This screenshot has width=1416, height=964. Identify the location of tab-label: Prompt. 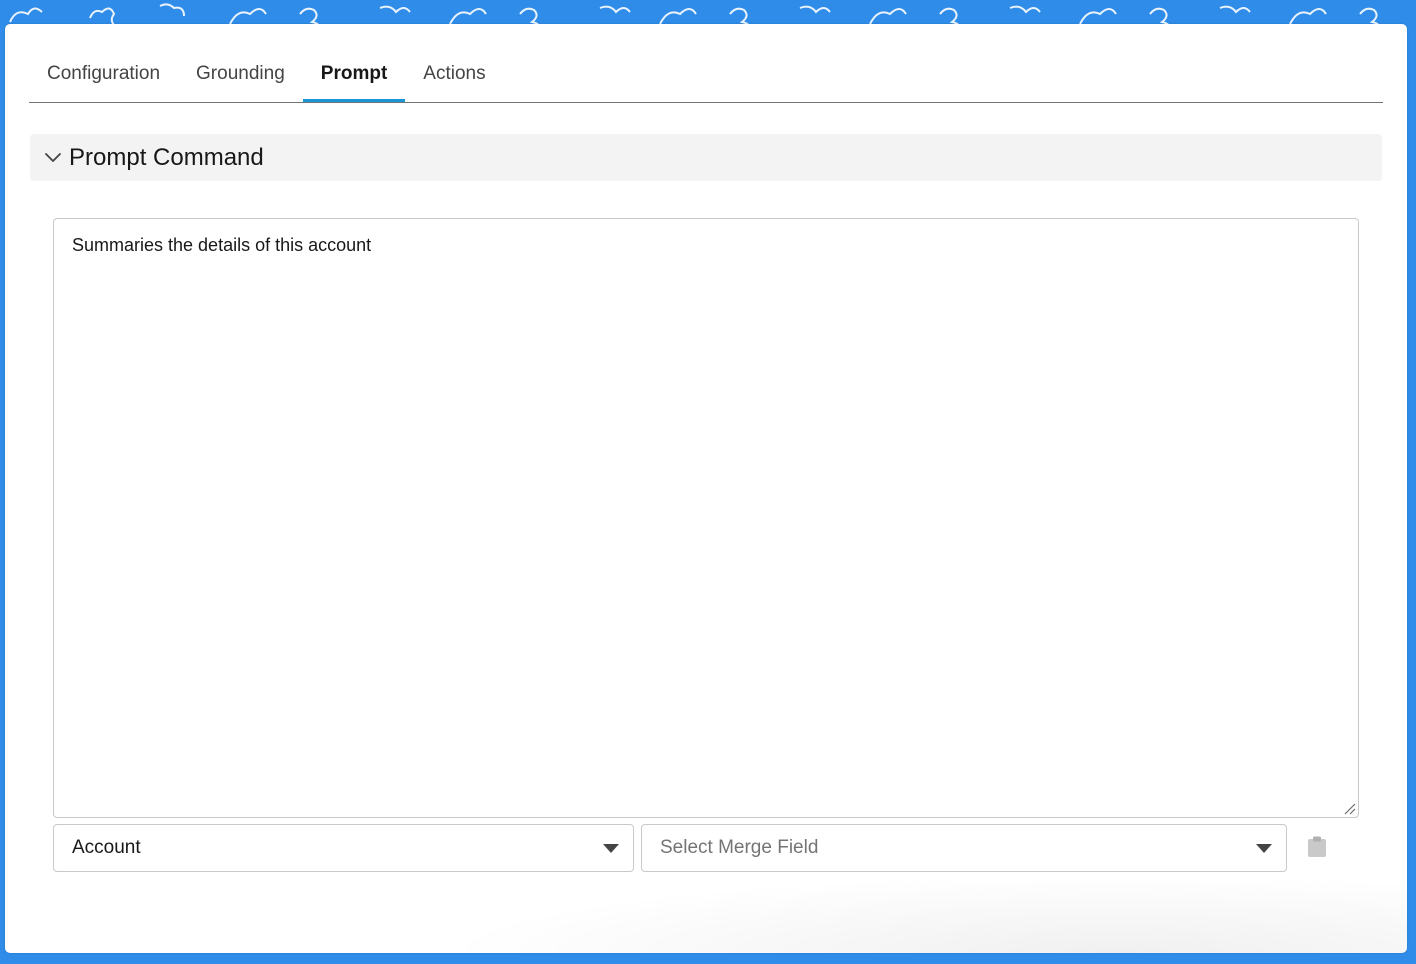
(354, 73).